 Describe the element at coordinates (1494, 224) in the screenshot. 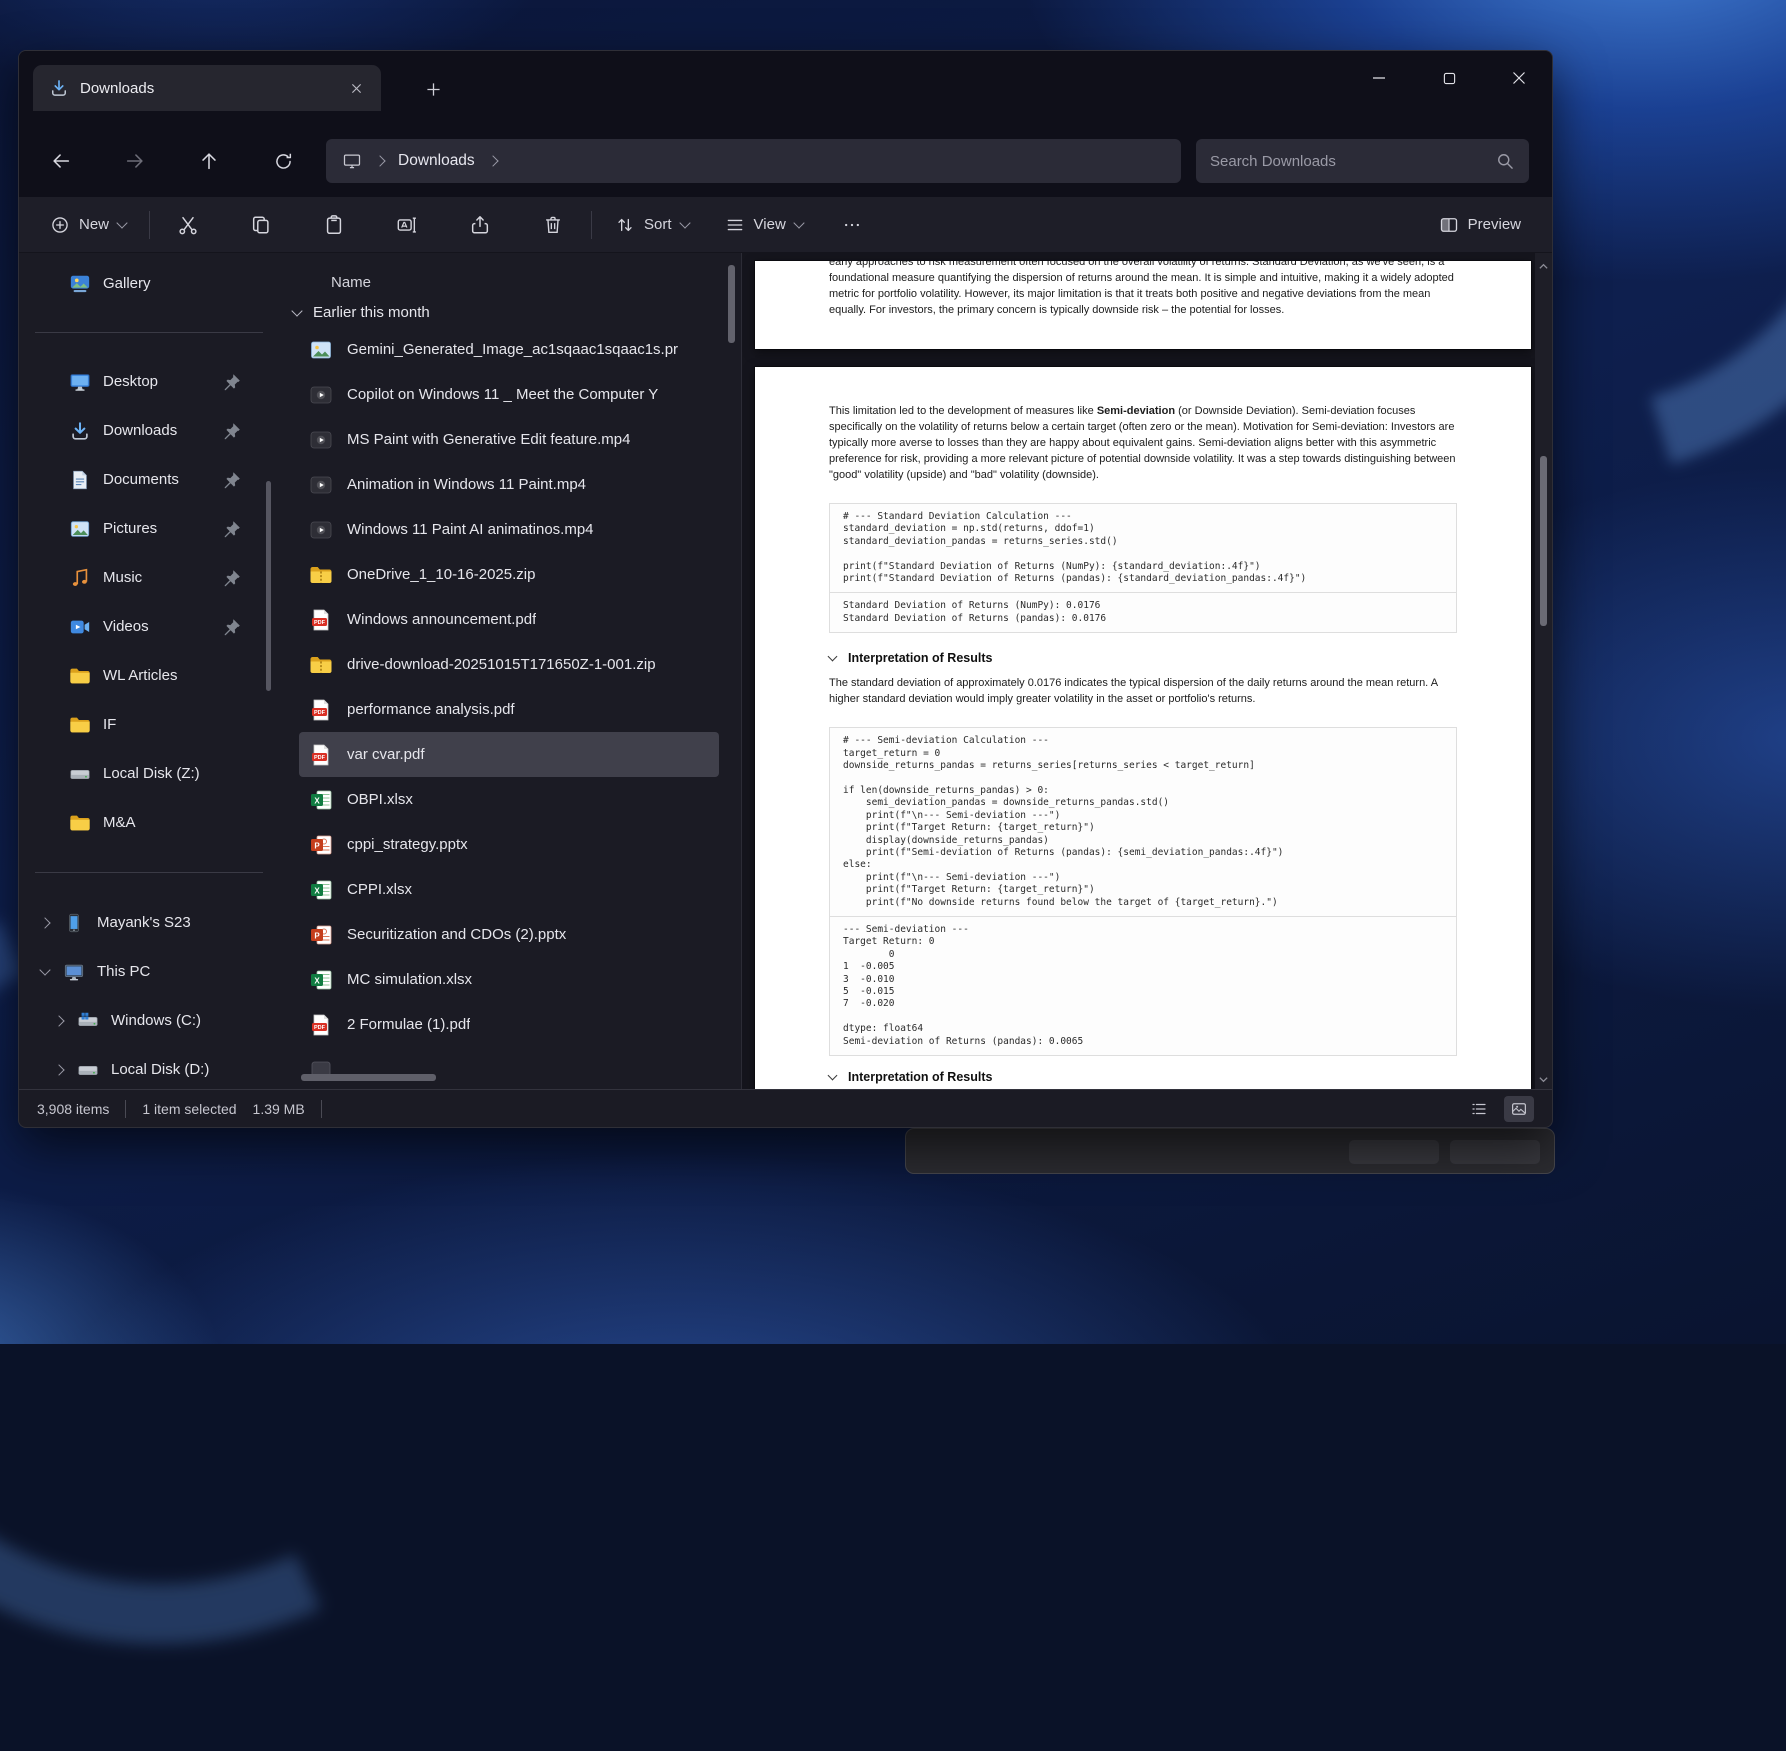

I see `preview-button-label: Preview` at that location.